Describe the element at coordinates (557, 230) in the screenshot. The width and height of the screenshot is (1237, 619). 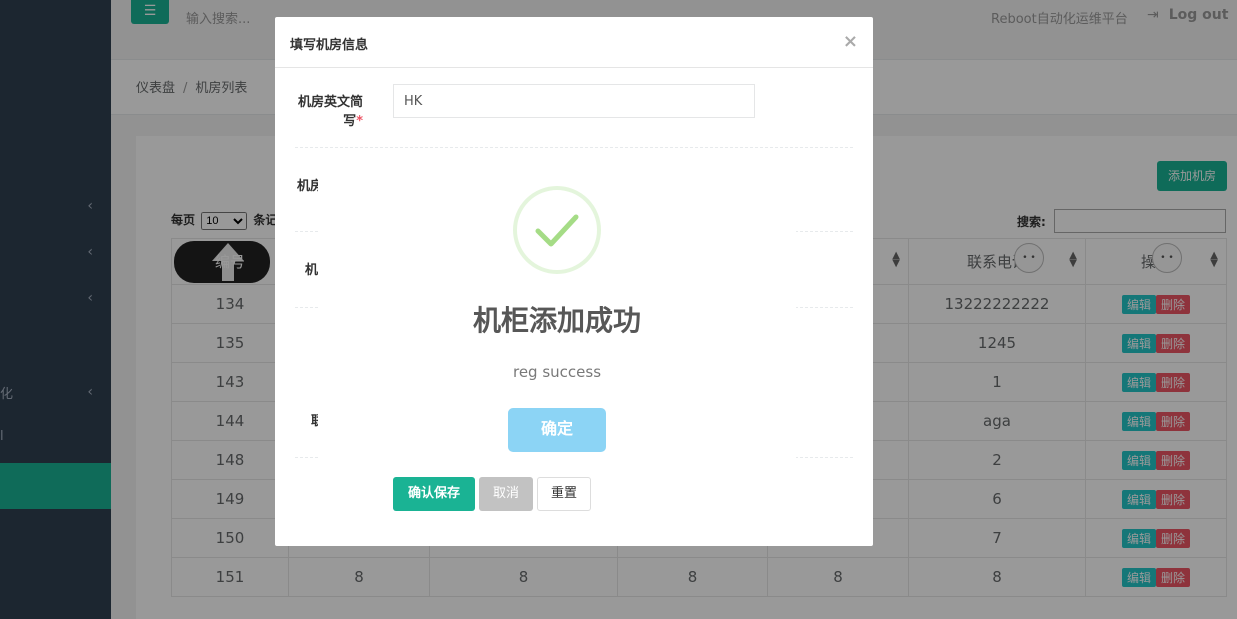
I see `success-check-icon` at that location.